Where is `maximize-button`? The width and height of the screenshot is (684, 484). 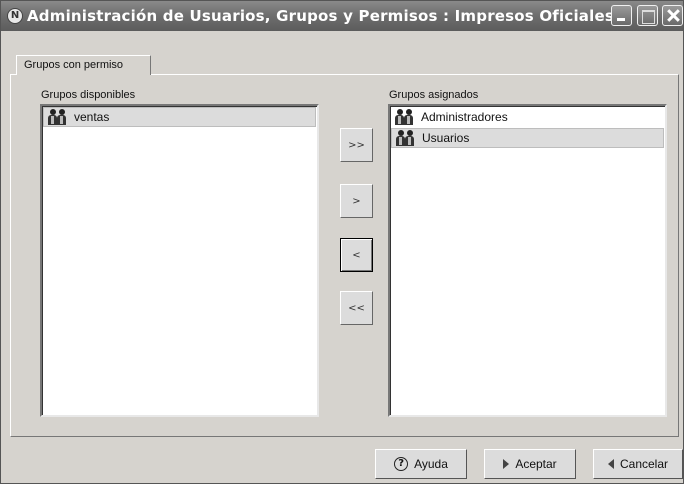
maximize-button is located at coordinates (647, 15).